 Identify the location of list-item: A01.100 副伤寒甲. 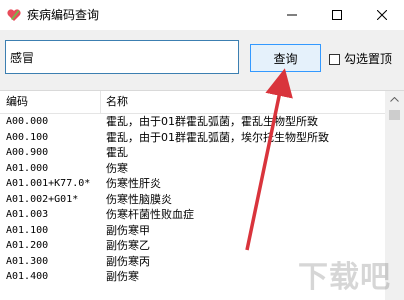
(192, 231).